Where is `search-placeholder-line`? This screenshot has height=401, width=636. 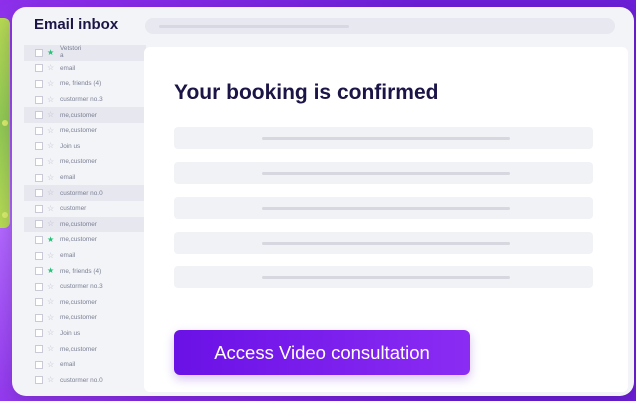
search-placeholder-line is located at coordinates (254, 26).